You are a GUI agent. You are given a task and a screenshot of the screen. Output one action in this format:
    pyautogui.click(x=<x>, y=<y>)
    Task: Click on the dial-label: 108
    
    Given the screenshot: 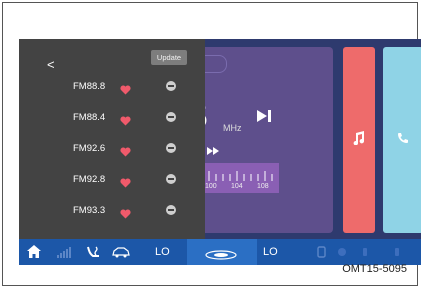 What is the action you would take?
    pyautogui.click(x=263, y=186)
    